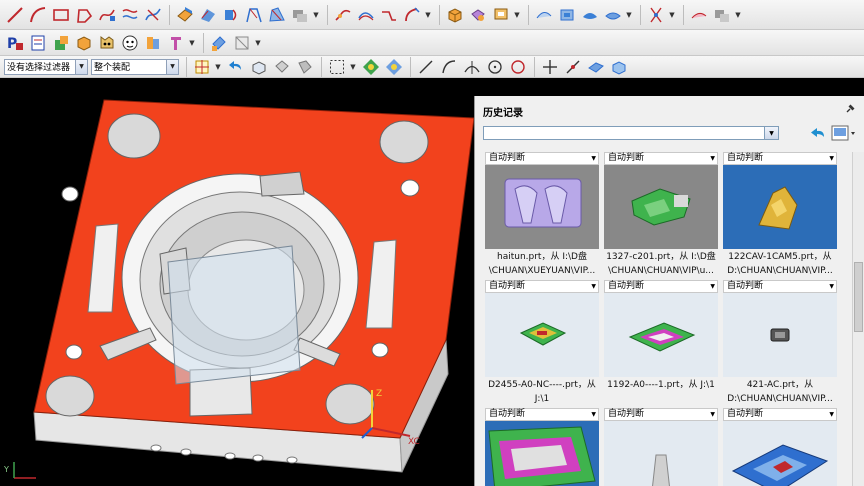 The image size is (864, 486). Describe the element at coordinates (472, 67) in the screenshot. I see `snap-tangent-button` at that location.